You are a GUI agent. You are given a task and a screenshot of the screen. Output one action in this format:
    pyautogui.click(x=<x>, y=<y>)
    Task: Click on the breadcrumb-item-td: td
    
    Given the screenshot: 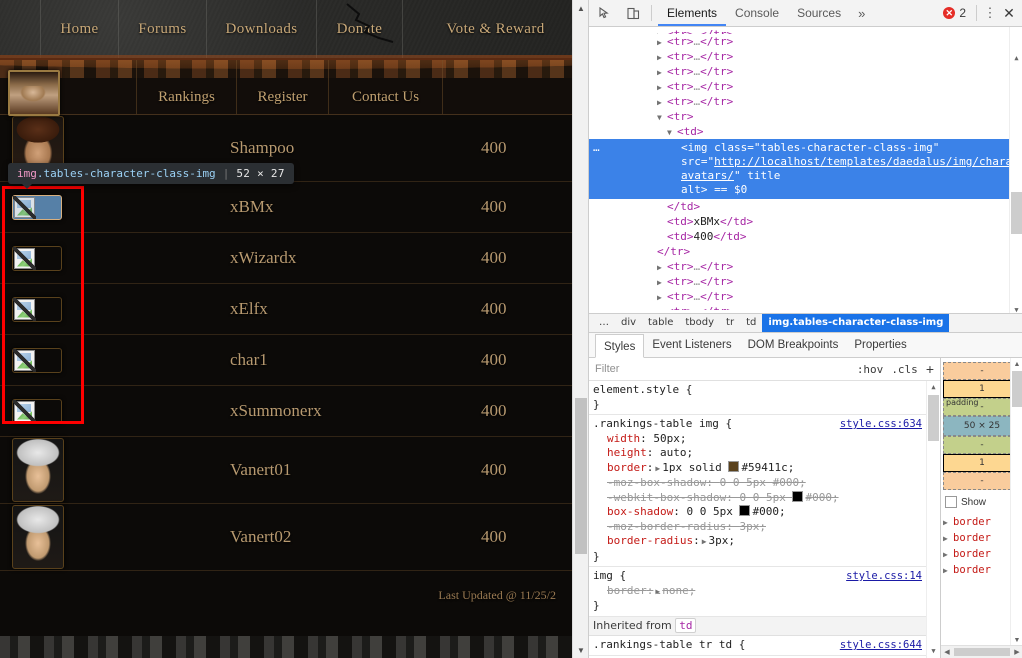 What is the action you would take?
    pyautogui.click(x=751, y=323)
    